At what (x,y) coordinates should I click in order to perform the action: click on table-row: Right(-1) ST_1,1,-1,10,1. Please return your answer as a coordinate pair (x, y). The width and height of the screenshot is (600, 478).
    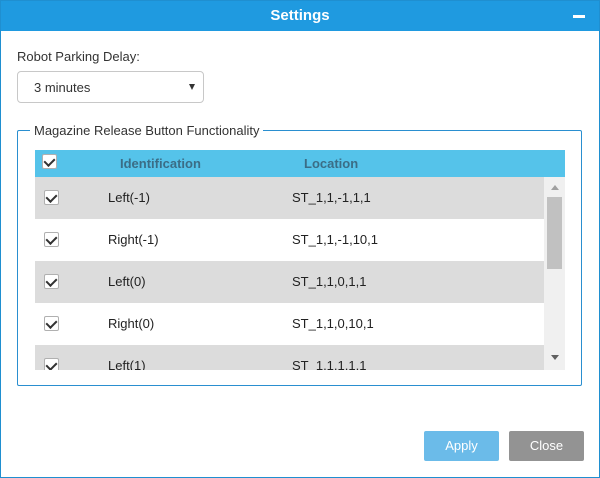
    Looking at the image, I should click on (289, 240).